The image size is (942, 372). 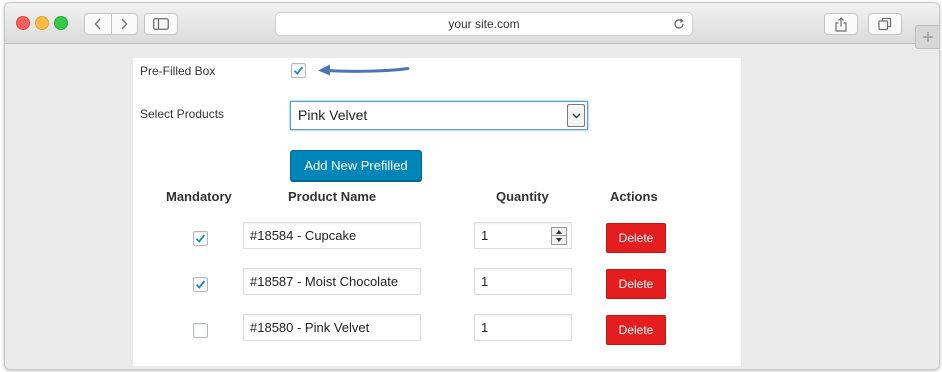 What do you see at coordinates (182, 114) in the screenshot?
I see `select-products-label: Select Products` at bounding box center [182, 114].